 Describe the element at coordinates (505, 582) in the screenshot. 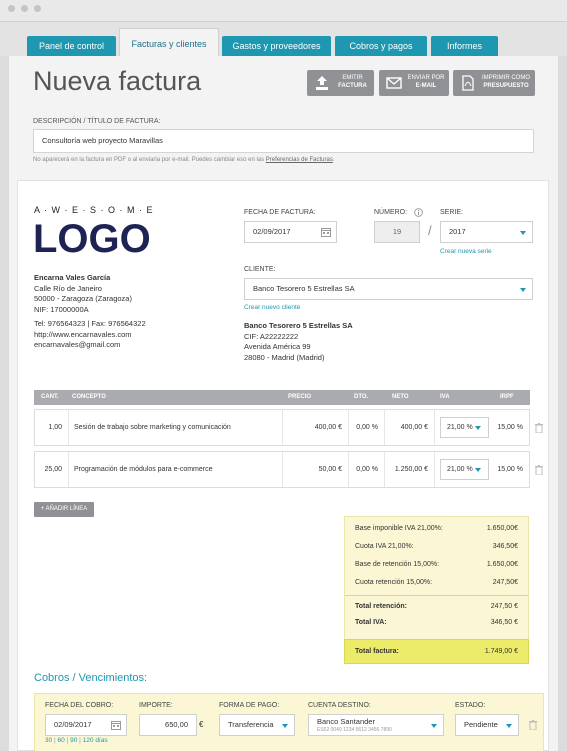

I see `total-row-value: 247,50€` at that location.